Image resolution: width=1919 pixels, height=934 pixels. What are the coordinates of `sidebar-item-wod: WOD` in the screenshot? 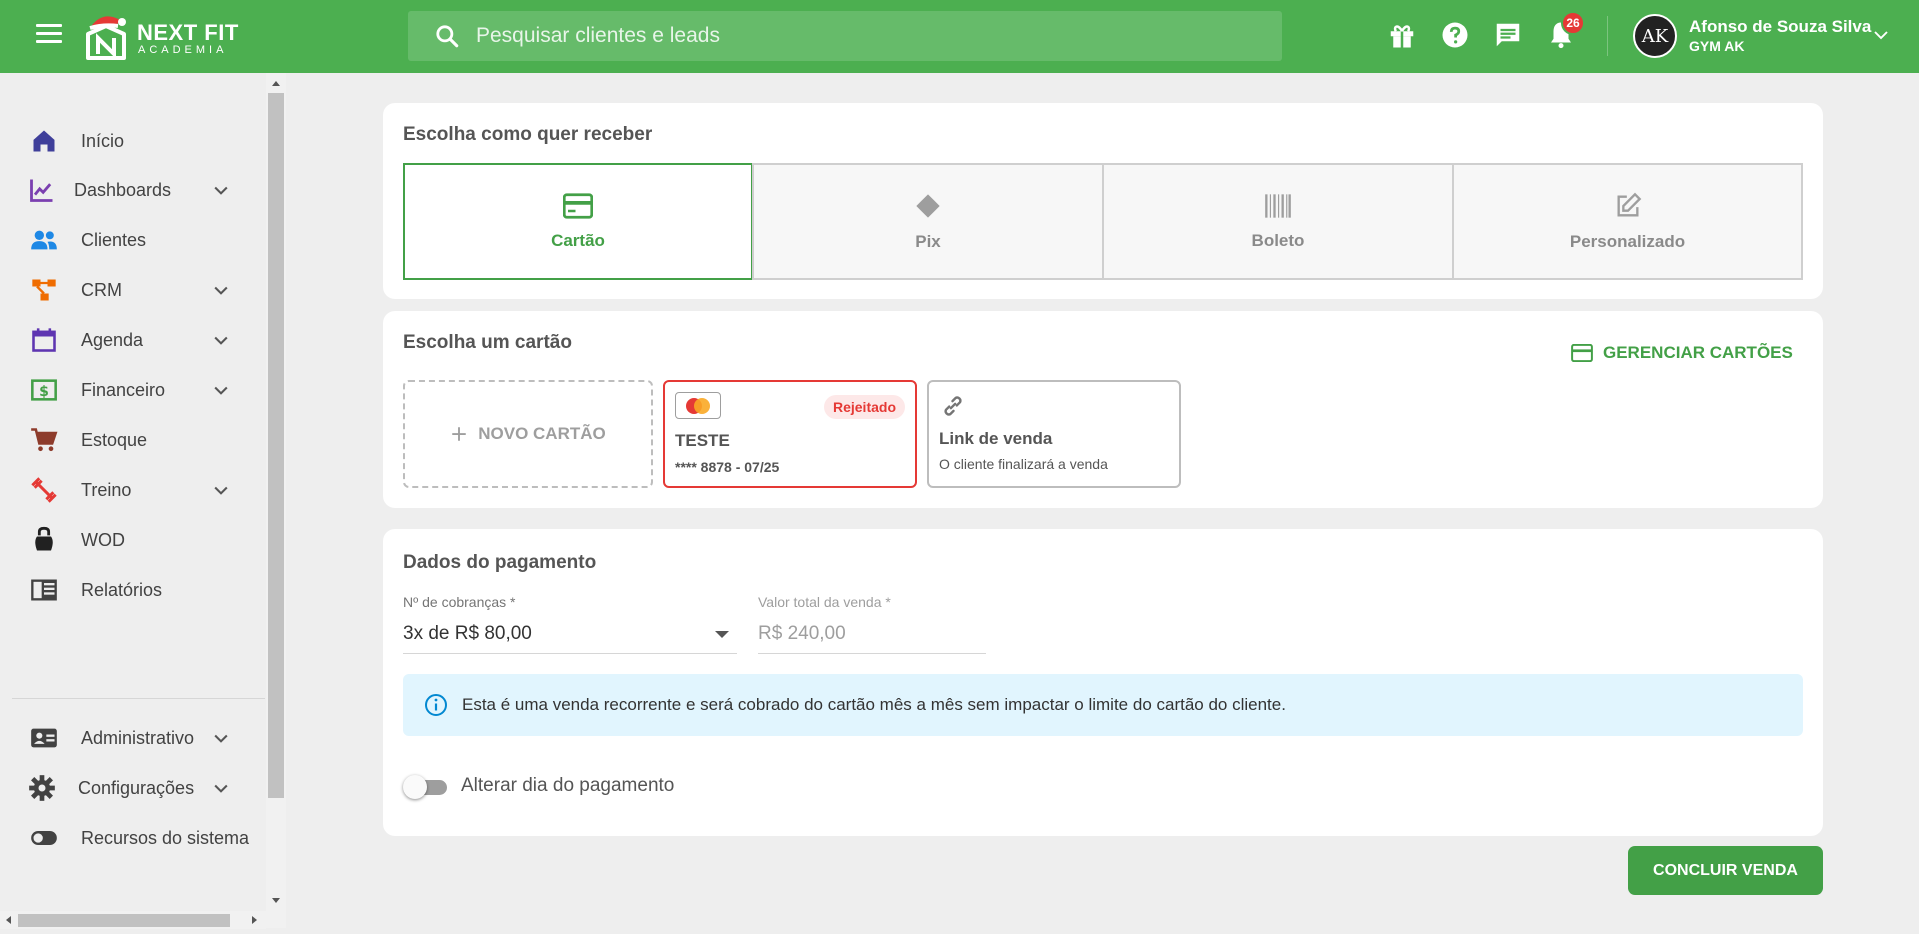 It's located at (132, 540).